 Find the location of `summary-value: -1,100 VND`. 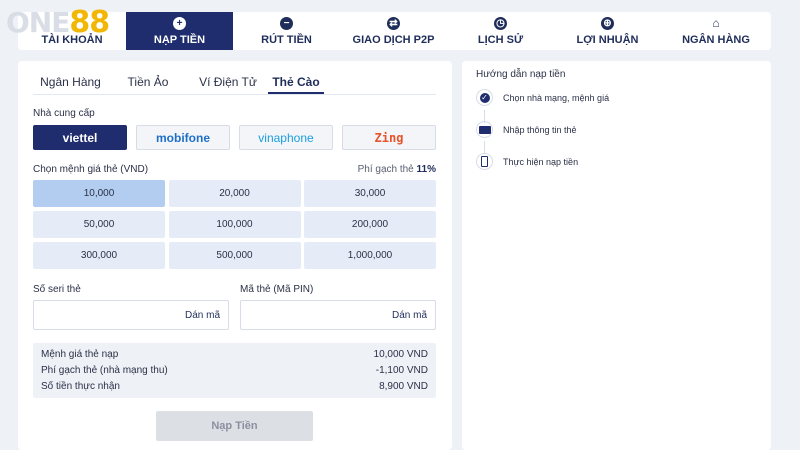

summary-value: -1,100 VND is located at coordinates (401, 370).